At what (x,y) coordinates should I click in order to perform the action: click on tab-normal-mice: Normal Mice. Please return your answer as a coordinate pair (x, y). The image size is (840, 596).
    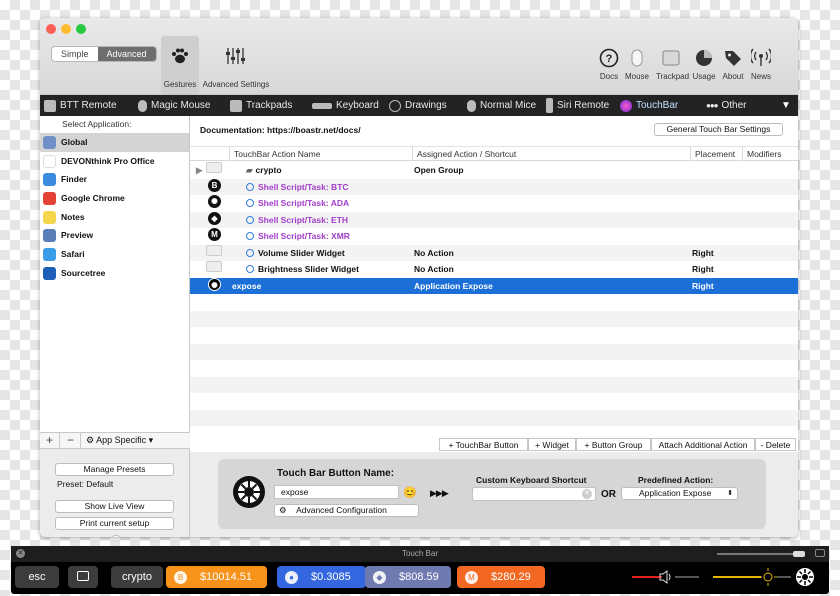
    Looking at the image, I should click on (501, 105).